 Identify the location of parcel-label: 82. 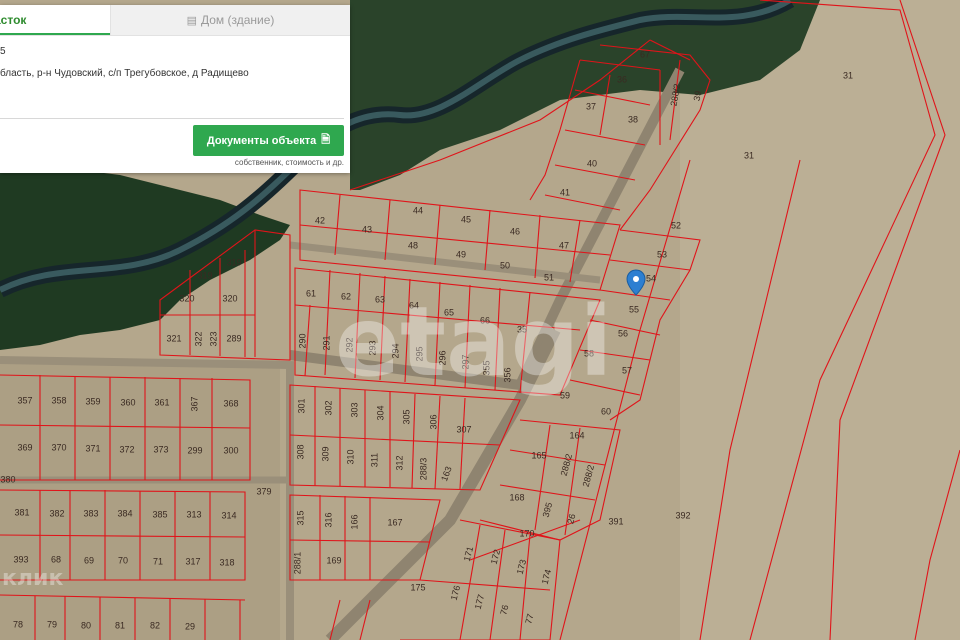
(155, 625).